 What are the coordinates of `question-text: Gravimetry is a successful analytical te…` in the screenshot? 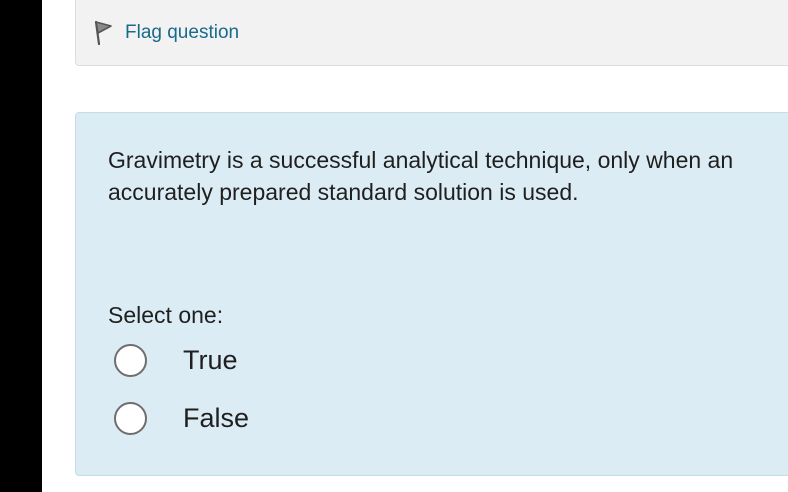 It's located at (421, 176).